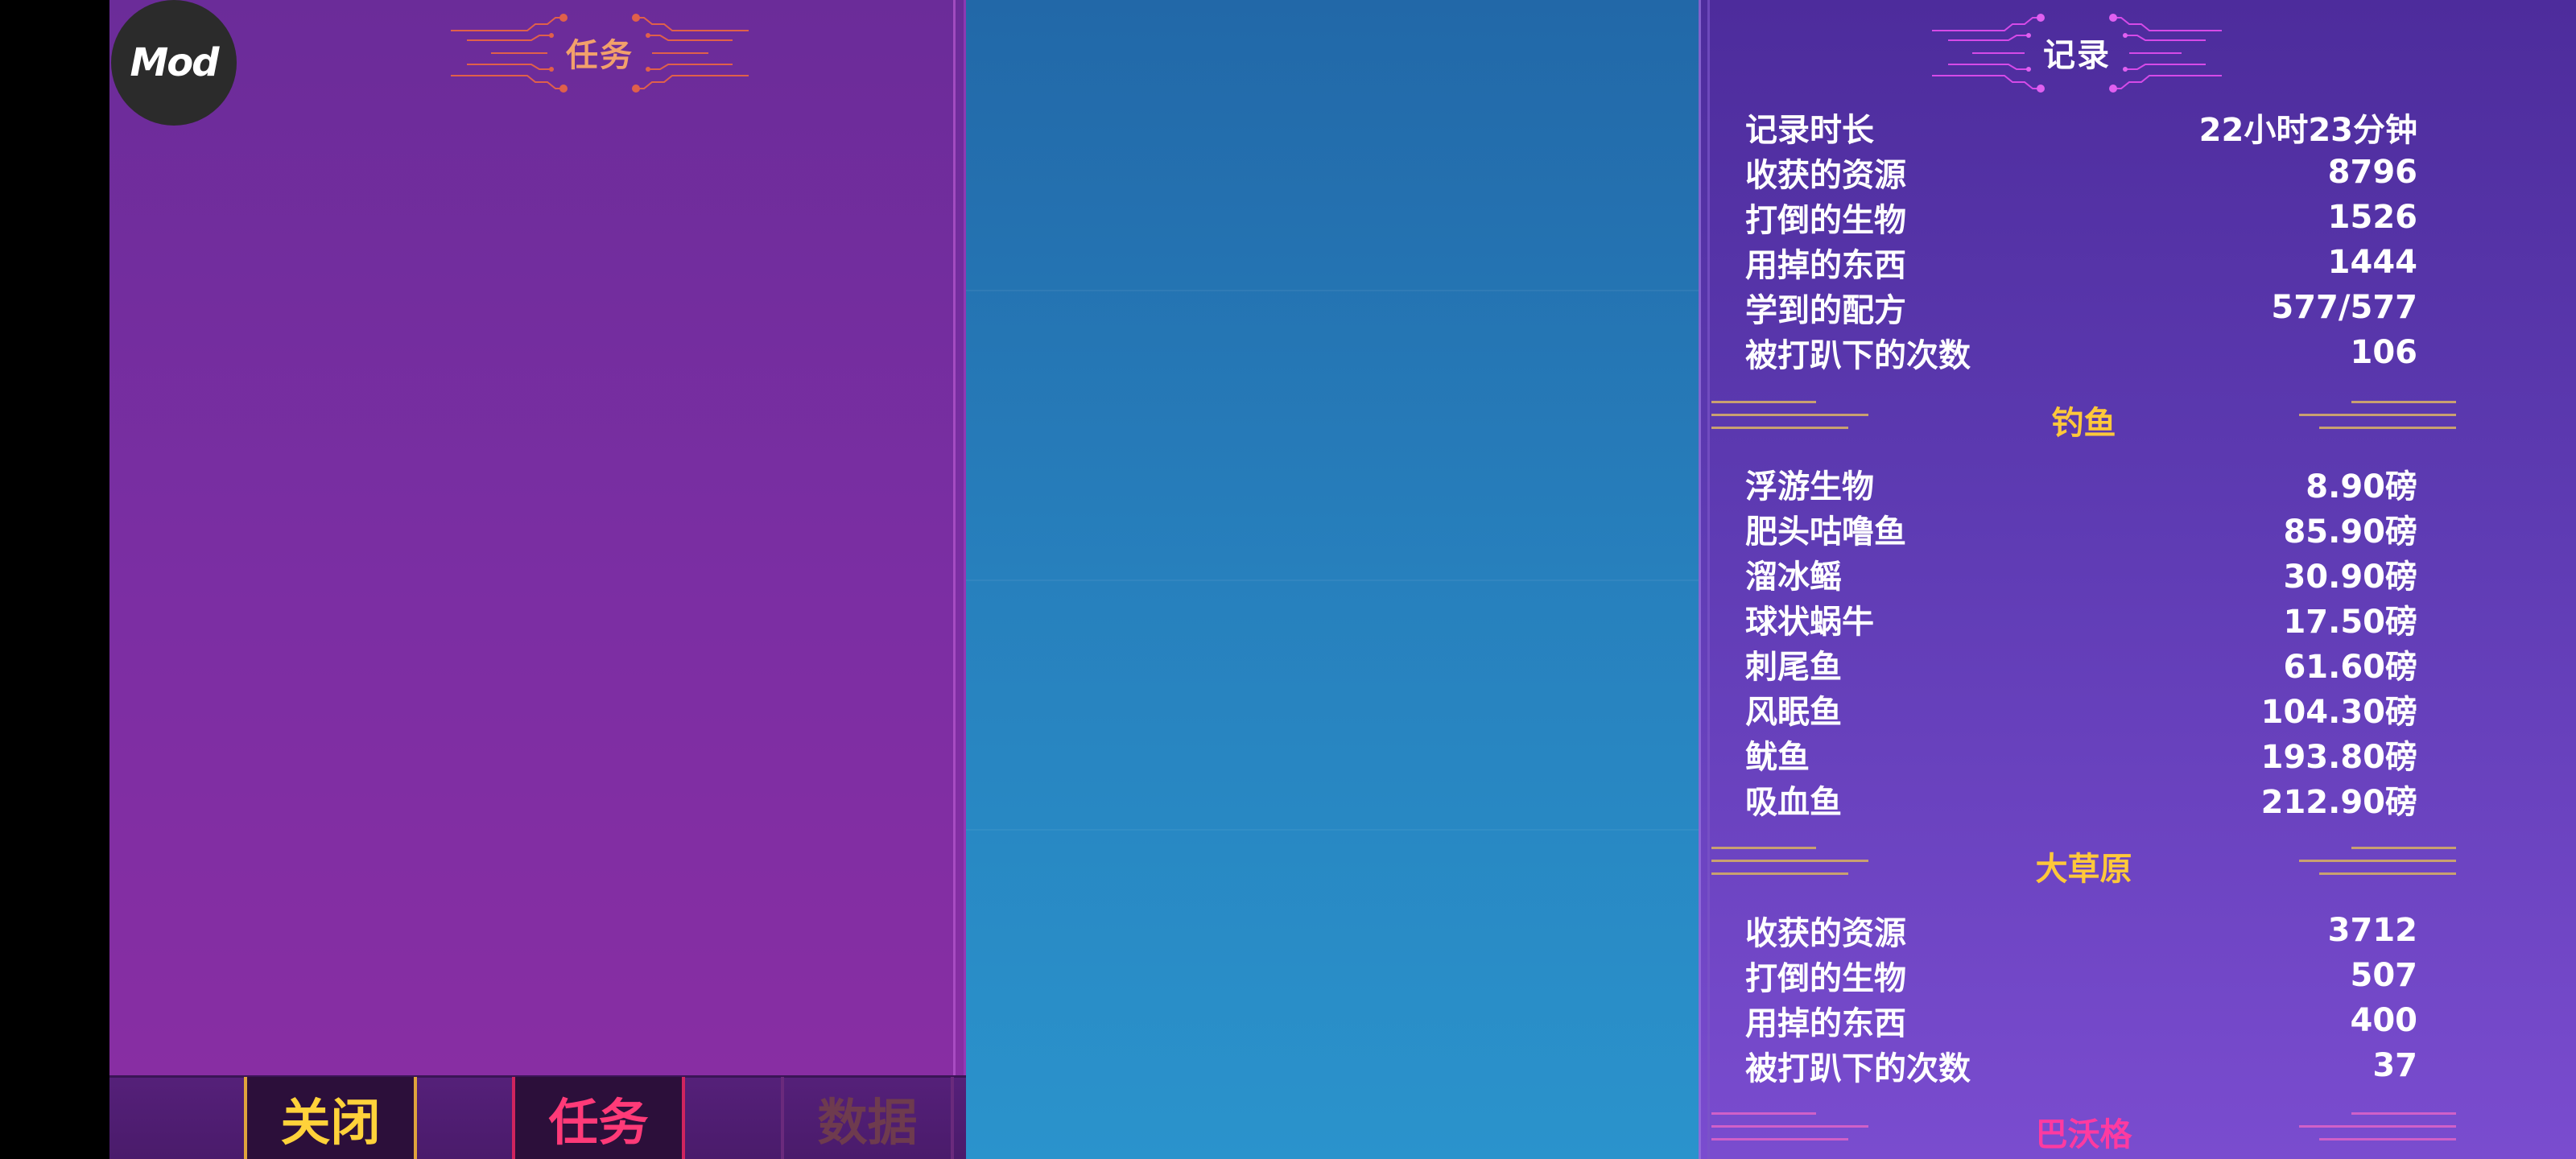  What do you see at coordinates (1704, 579) in the screenshot?
I see `record-panel-edge` at bounding box center [1704, 579].